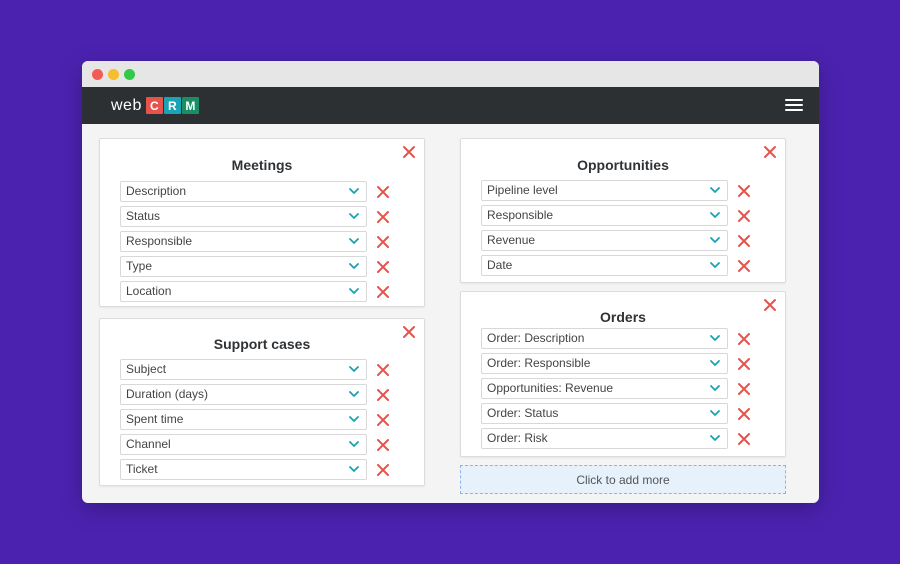  I want to click on field-select: Type, so click(243, 266).